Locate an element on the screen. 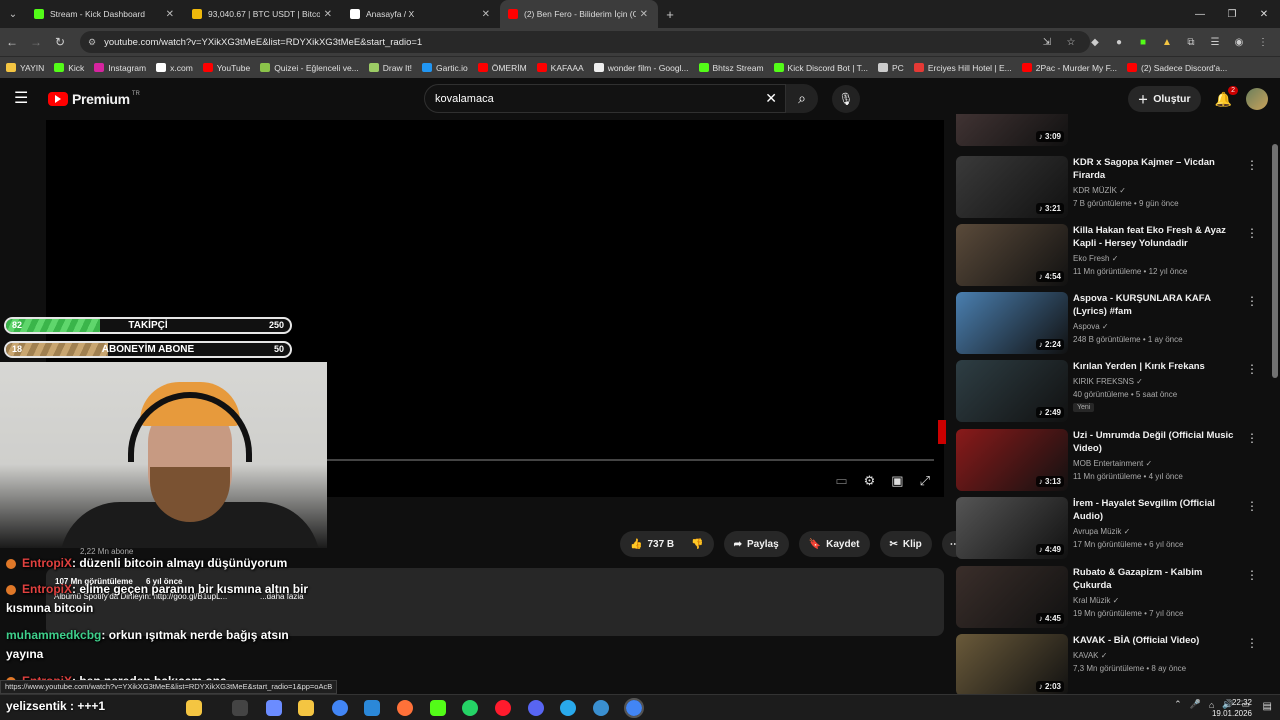  chrome-icon is located at coordinates (340, 708).